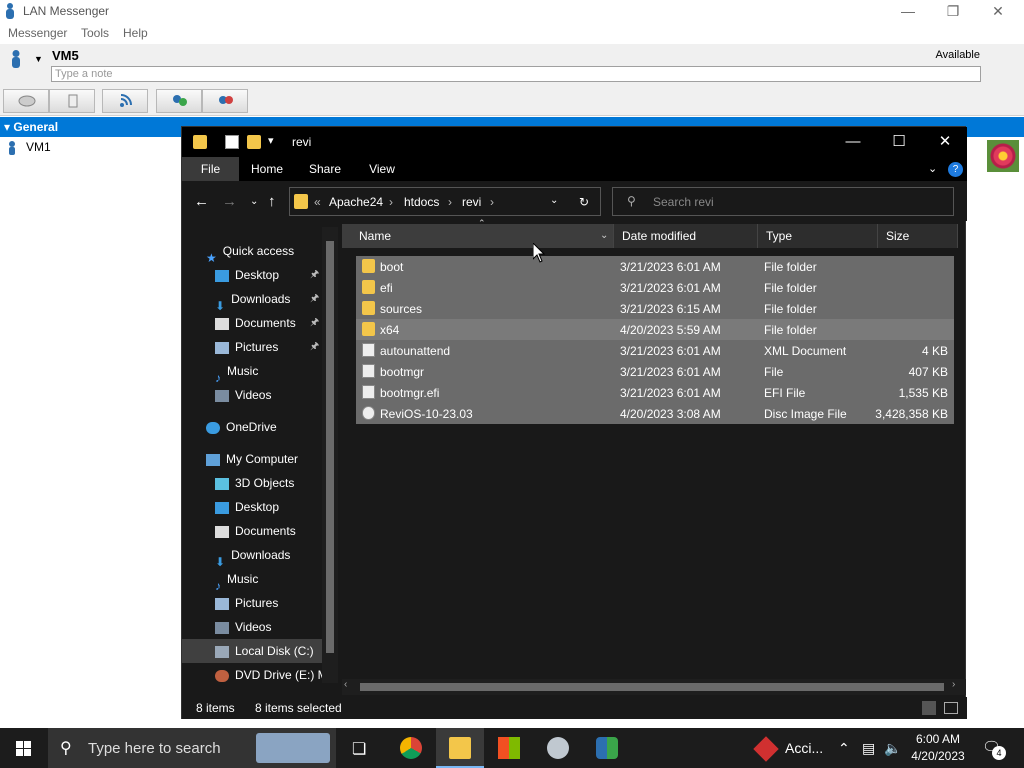  What do you see at coordinates (929, 708) in the screenshot?
I see `details-view-icon` at bounding box center [929, 708].